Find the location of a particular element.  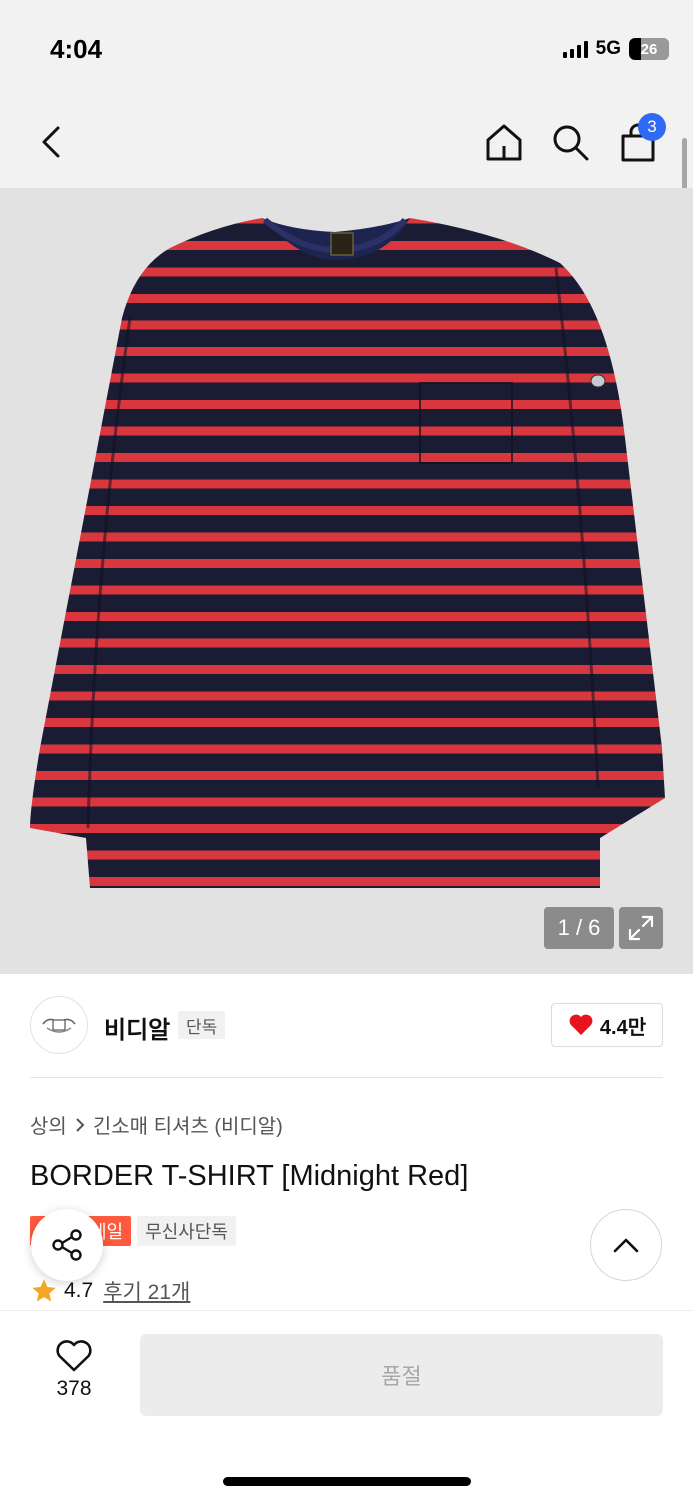

status-indicators: 5G 26 is located at coordinates (615, 49).